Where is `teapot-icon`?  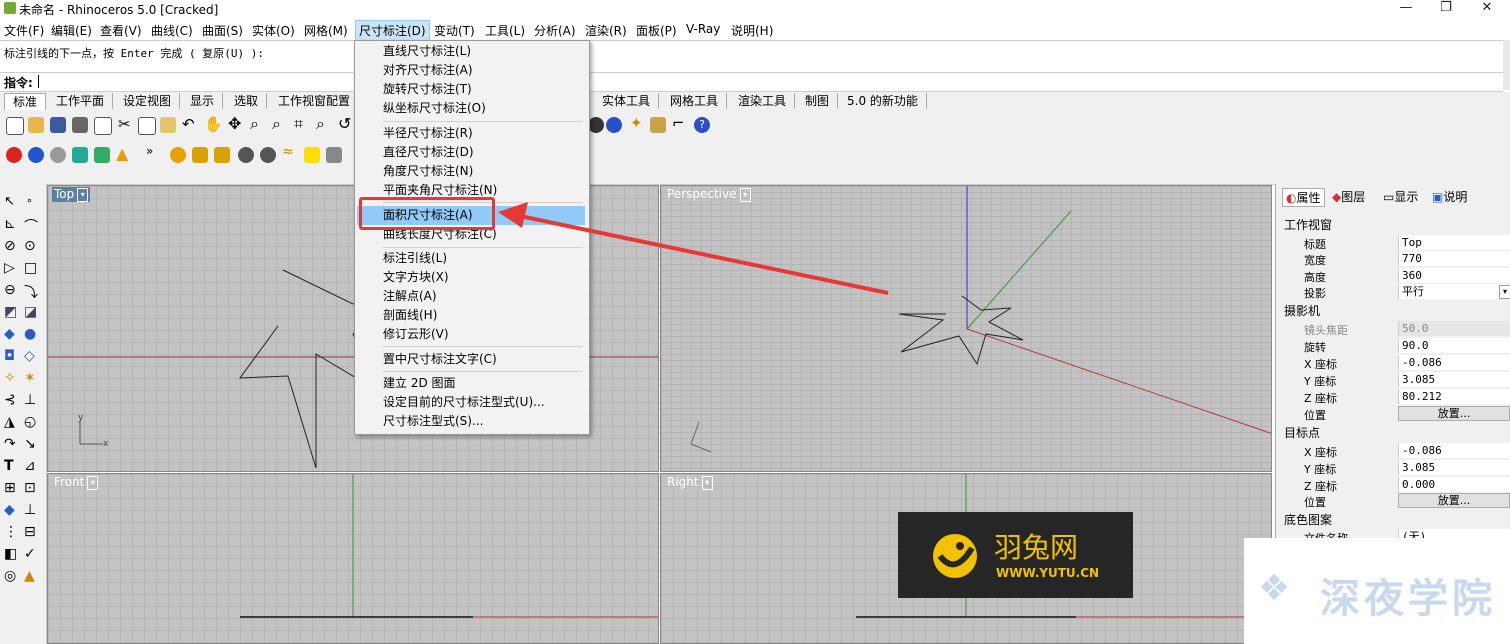
teapot-icon is located at coordinates (80, 155).